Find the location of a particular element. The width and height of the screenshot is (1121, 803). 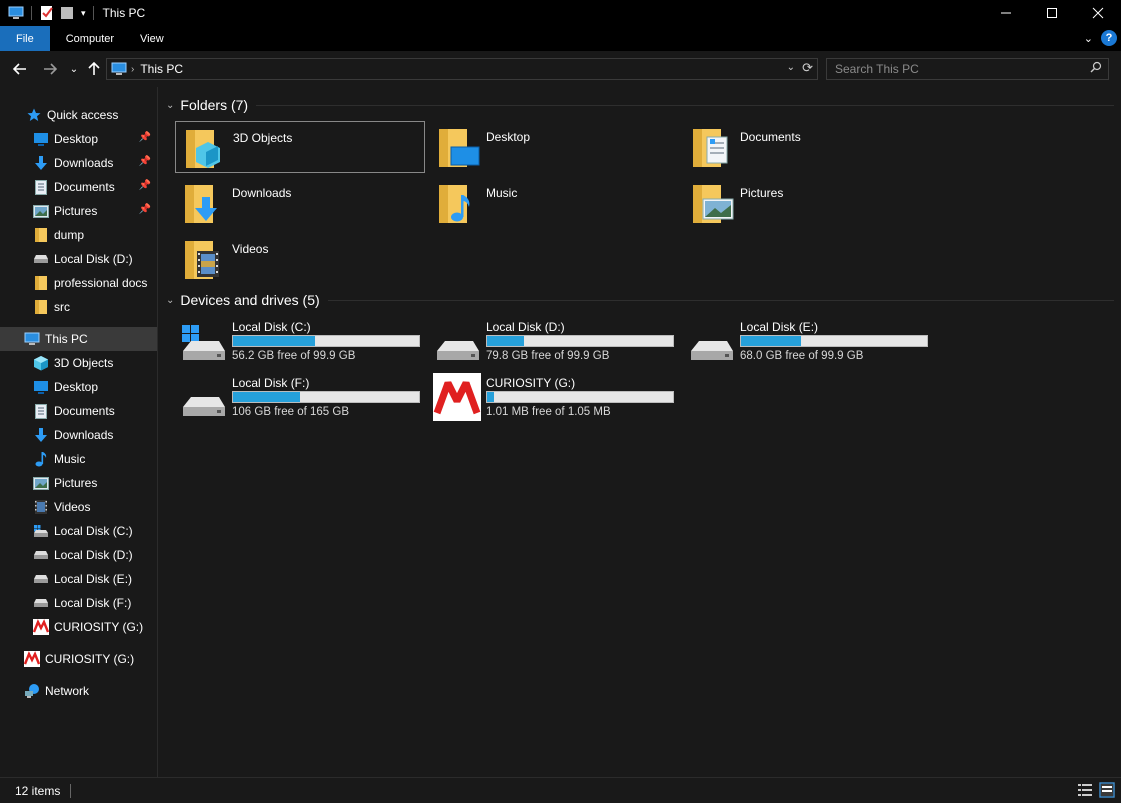

large-icons-view-icon is located at coordinates (1107, 790).